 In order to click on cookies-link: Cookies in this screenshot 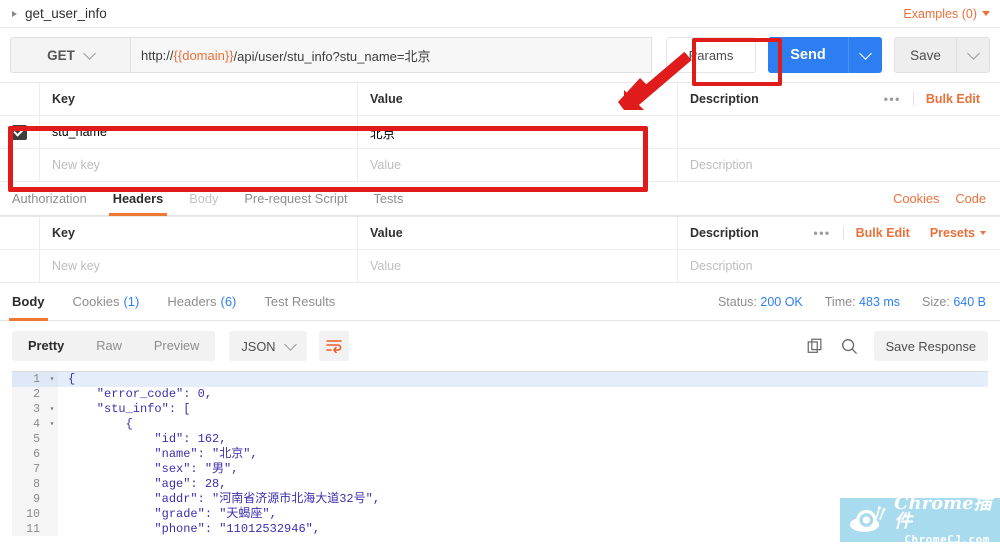, I will do `click(916, 198)`.